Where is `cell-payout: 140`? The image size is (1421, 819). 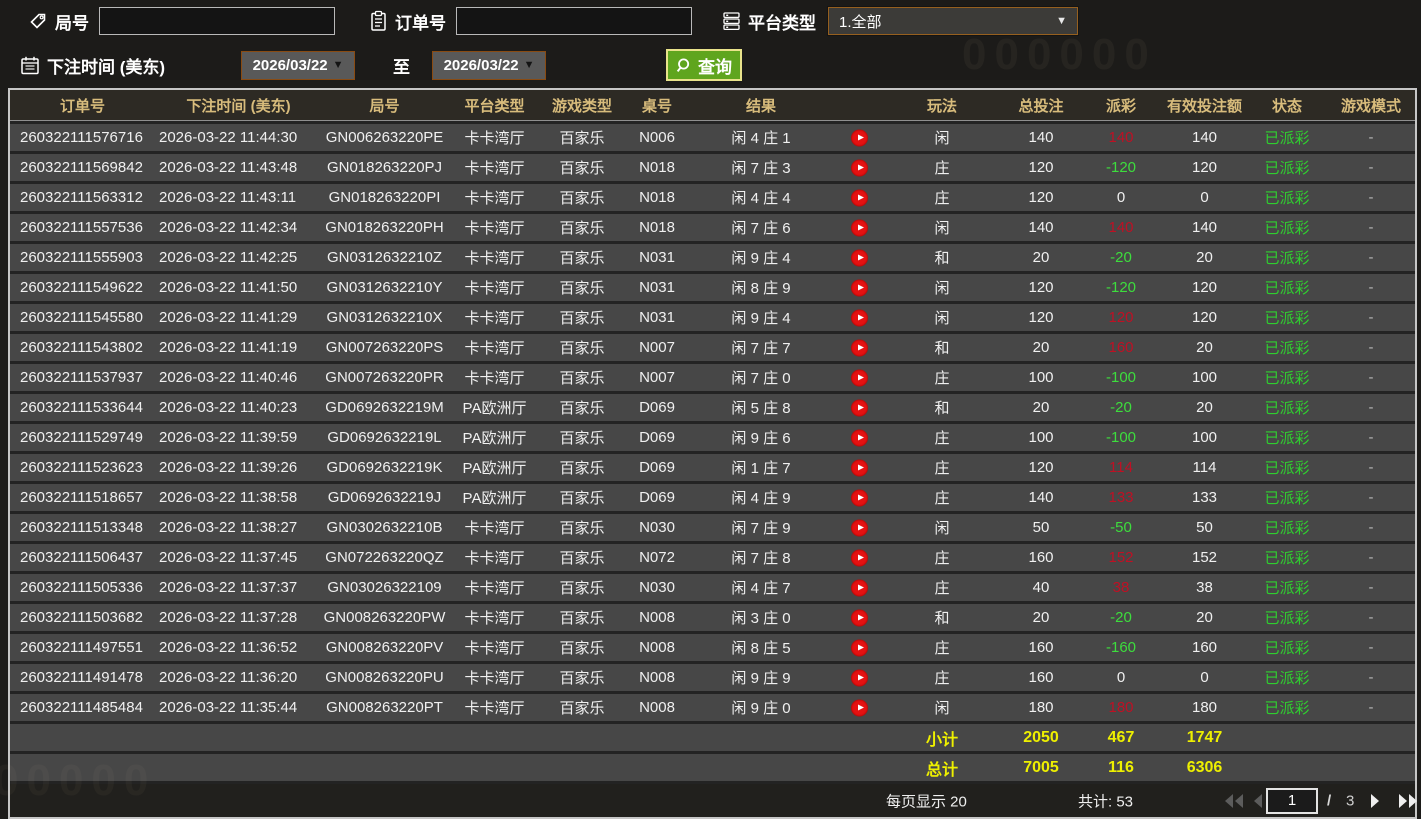 cell-payout: 140 is located at coordinates (1121, 227).